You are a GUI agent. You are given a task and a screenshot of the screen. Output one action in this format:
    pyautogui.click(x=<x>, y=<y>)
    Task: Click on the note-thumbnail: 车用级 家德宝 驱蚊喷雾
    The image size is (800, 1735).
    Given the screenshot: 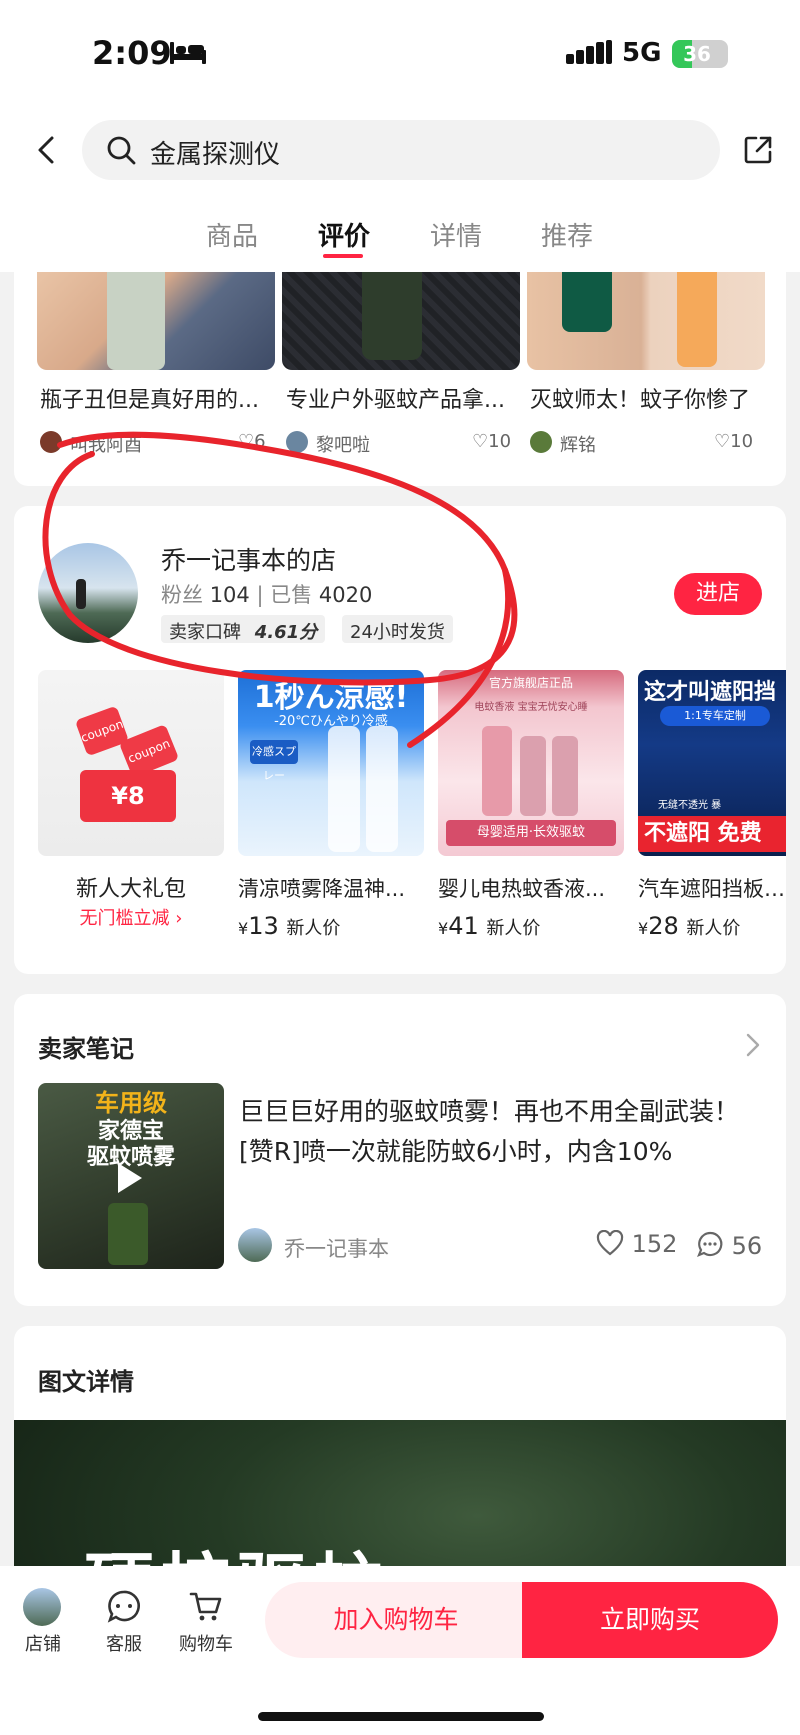 What is the action you would take?
    pyautogui.click(x=131, y=1176)
    